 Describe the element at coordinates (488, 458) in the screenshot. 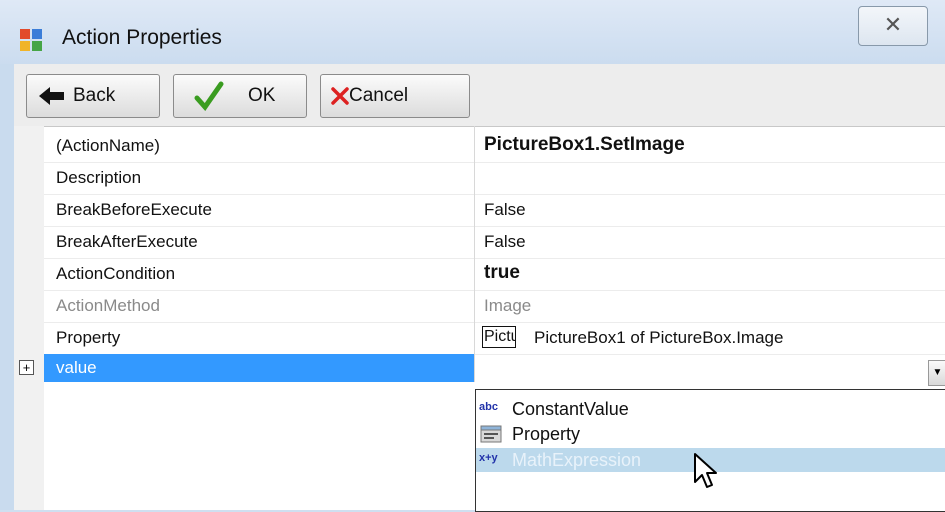

I see `x-plus-y-icon: x+y` at that location.